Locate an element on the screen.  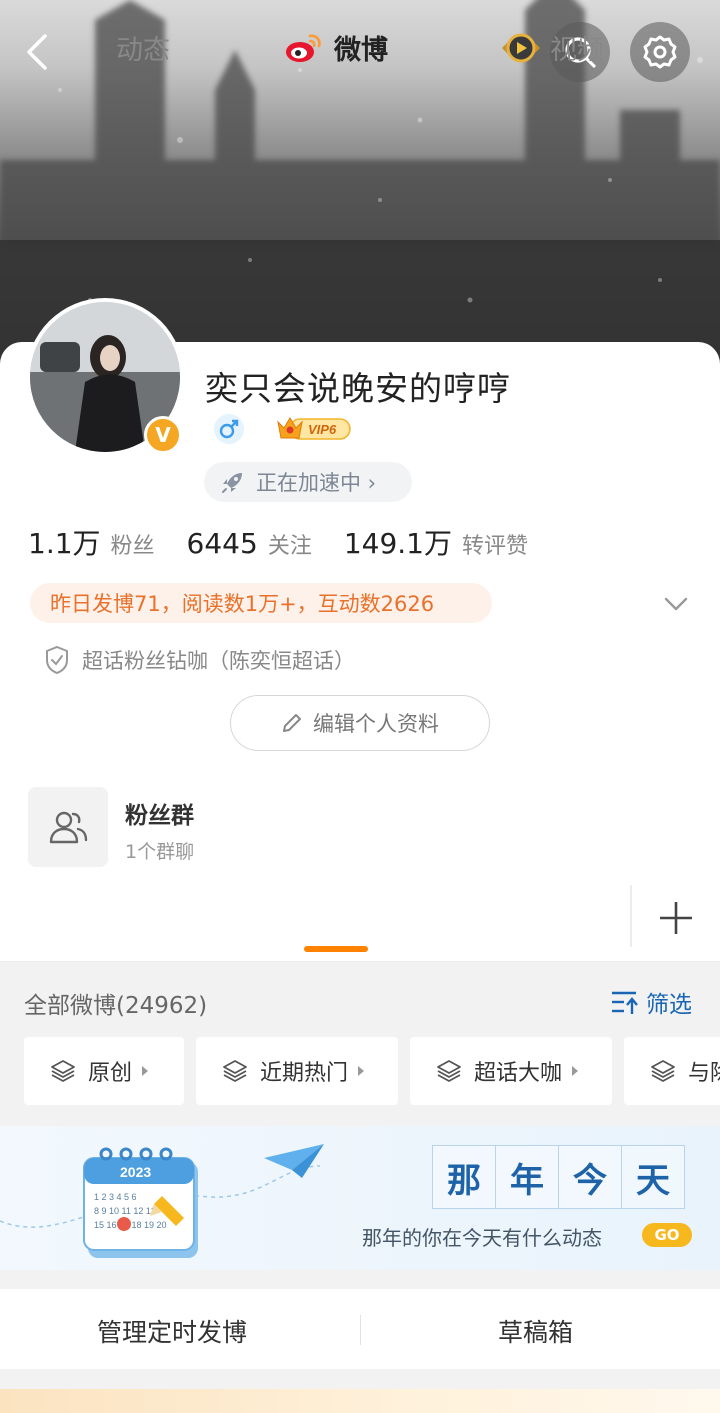
chevron-left-icon is located at coordinates (37, 52).